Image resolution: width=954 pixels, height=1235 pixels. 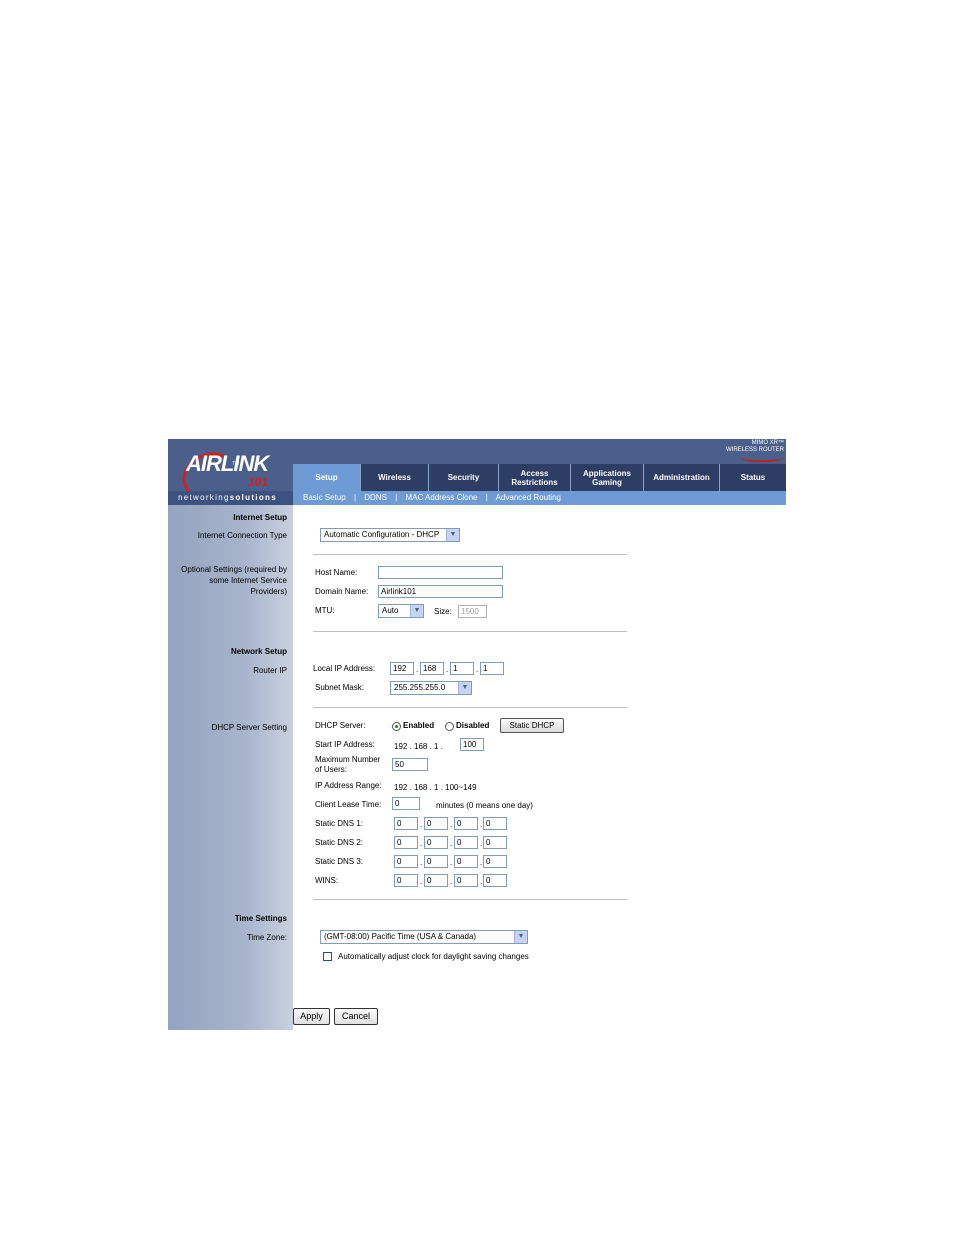 What do you see at coordinates (325, 610) in the screenshot?
I see `mtu-label: MTU:` at bounding box center [325, 610].